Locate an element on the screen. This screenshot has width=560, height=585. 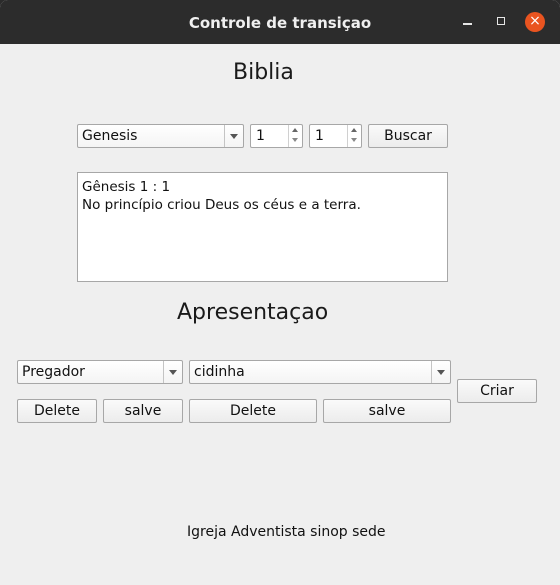
name-select-value: cidinha is located at coordinates (219, 372).